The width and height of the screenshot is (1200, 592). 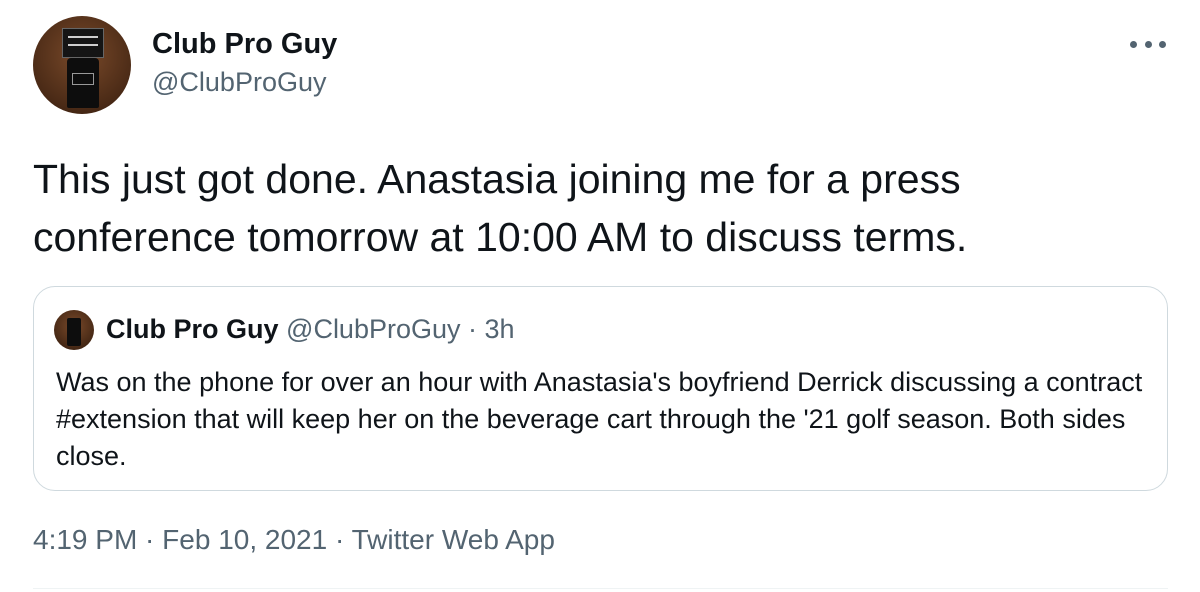 I want to click on quoted-handle-text: @ClubProGuy, so click(x=373, y=329).